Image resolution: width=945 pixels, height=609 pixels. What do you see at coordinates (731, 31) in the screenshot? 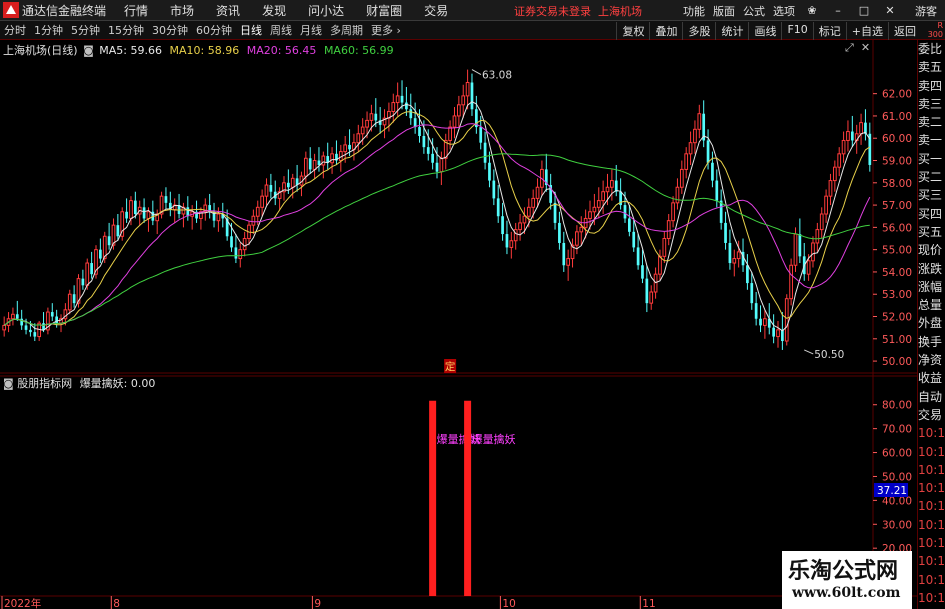
I see `tool-stats: 统计` at bounding box center [731, 31].